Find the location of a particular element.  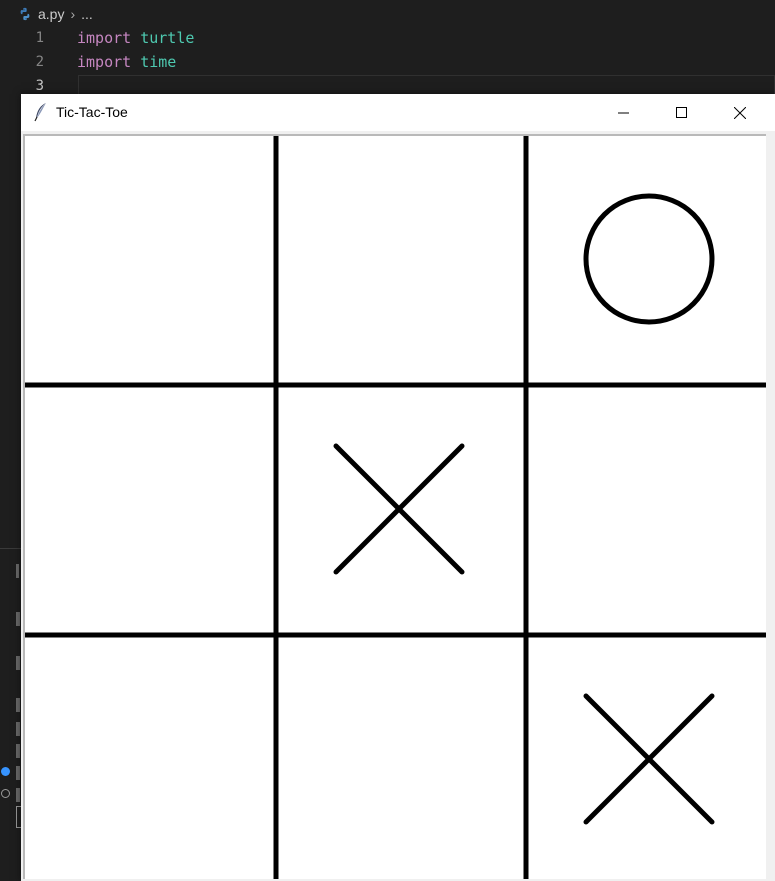

board-cell-r2-c3 is located at coordinates (645, 509).